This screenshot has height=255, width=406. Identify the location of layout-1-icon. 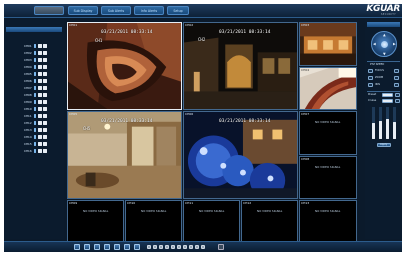
(117, 247).